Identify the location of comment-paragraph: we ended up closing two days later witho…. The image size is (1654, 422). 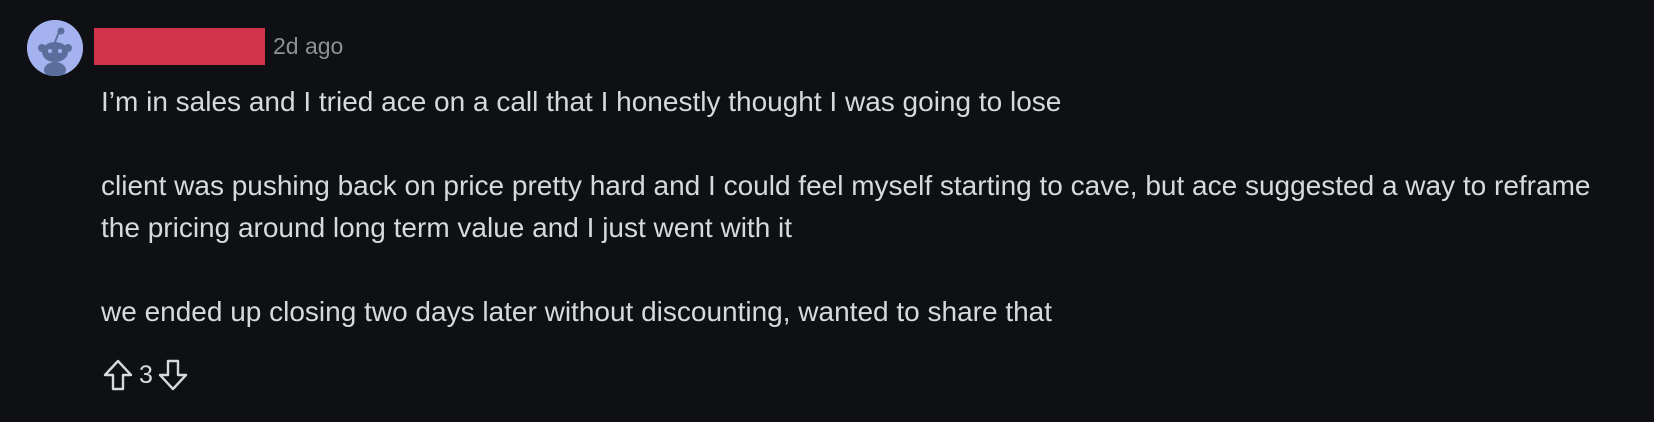
(577, 311).